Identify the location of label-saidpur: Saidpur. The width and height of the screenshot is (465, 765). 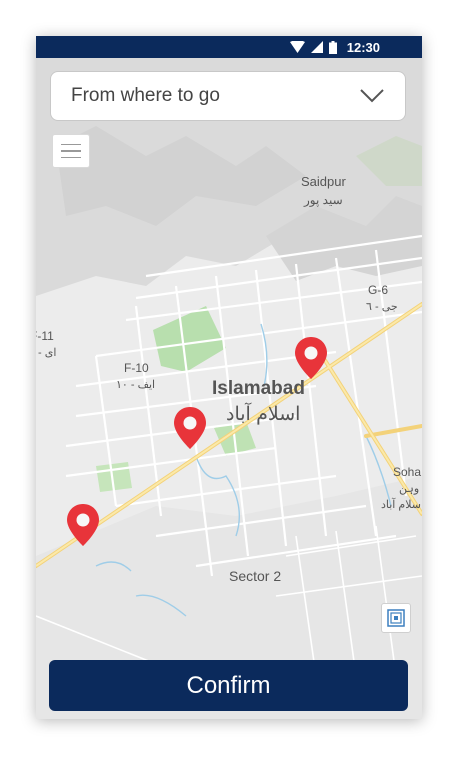
(323, 181).